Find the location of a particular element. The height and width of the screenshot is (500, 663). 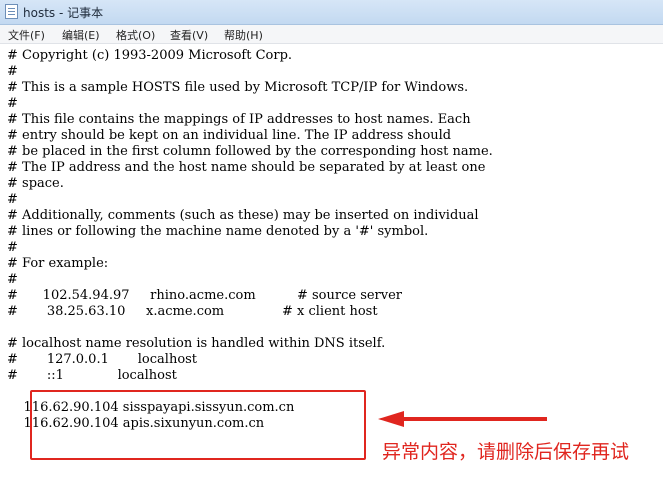

arrow-shaft is located at coordinates (474, 419).